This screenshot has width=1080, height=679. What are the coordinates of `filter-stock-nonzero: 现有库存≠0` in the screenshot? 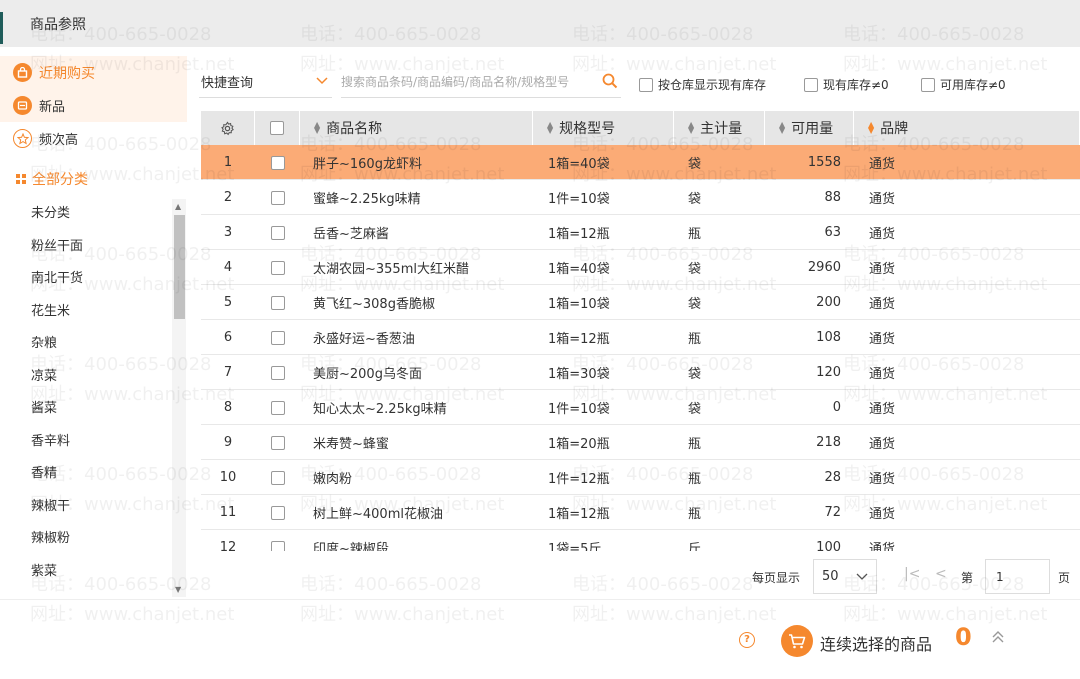 It's located at (846, 84).